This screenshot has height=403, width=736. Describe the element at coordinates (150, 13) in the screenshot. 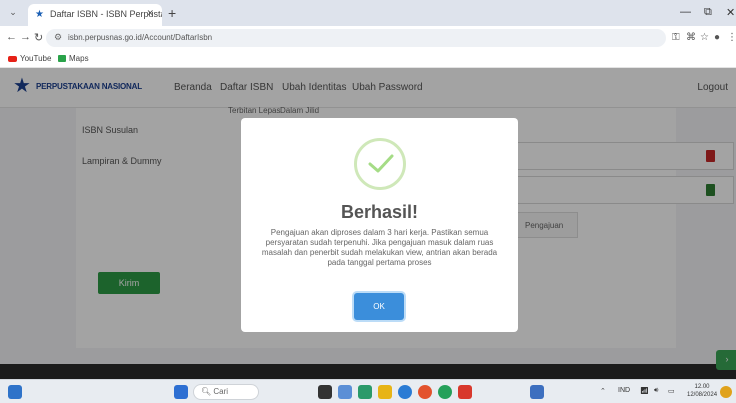

I see `close-tab-icon: ✕` at that location.